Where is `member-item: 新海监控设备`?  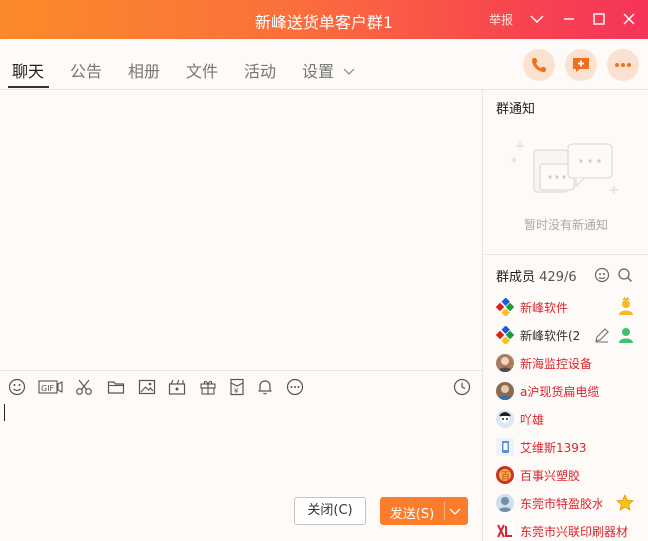 member-item: 新海监控设备 is located at coordinates (566, 364).